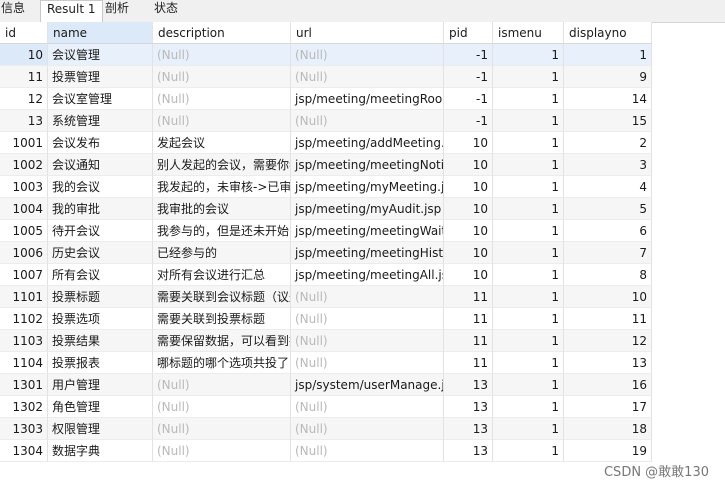 This screenshot has width=725, height=491. I want to click on cell-displayno: 15, so click(608, 121).